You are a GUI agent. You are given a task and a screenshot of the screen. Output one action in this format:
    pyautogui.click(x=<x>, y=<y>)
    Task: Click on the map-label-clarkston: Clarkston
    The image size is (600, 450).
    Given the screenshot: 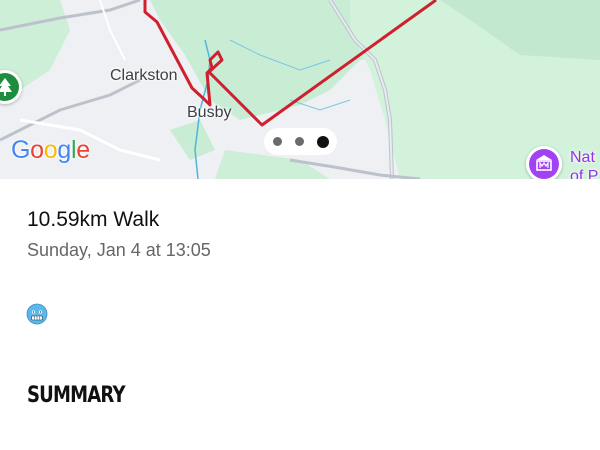 What is the action you would take?
    pyautogui.click(x=144, y=75)
    